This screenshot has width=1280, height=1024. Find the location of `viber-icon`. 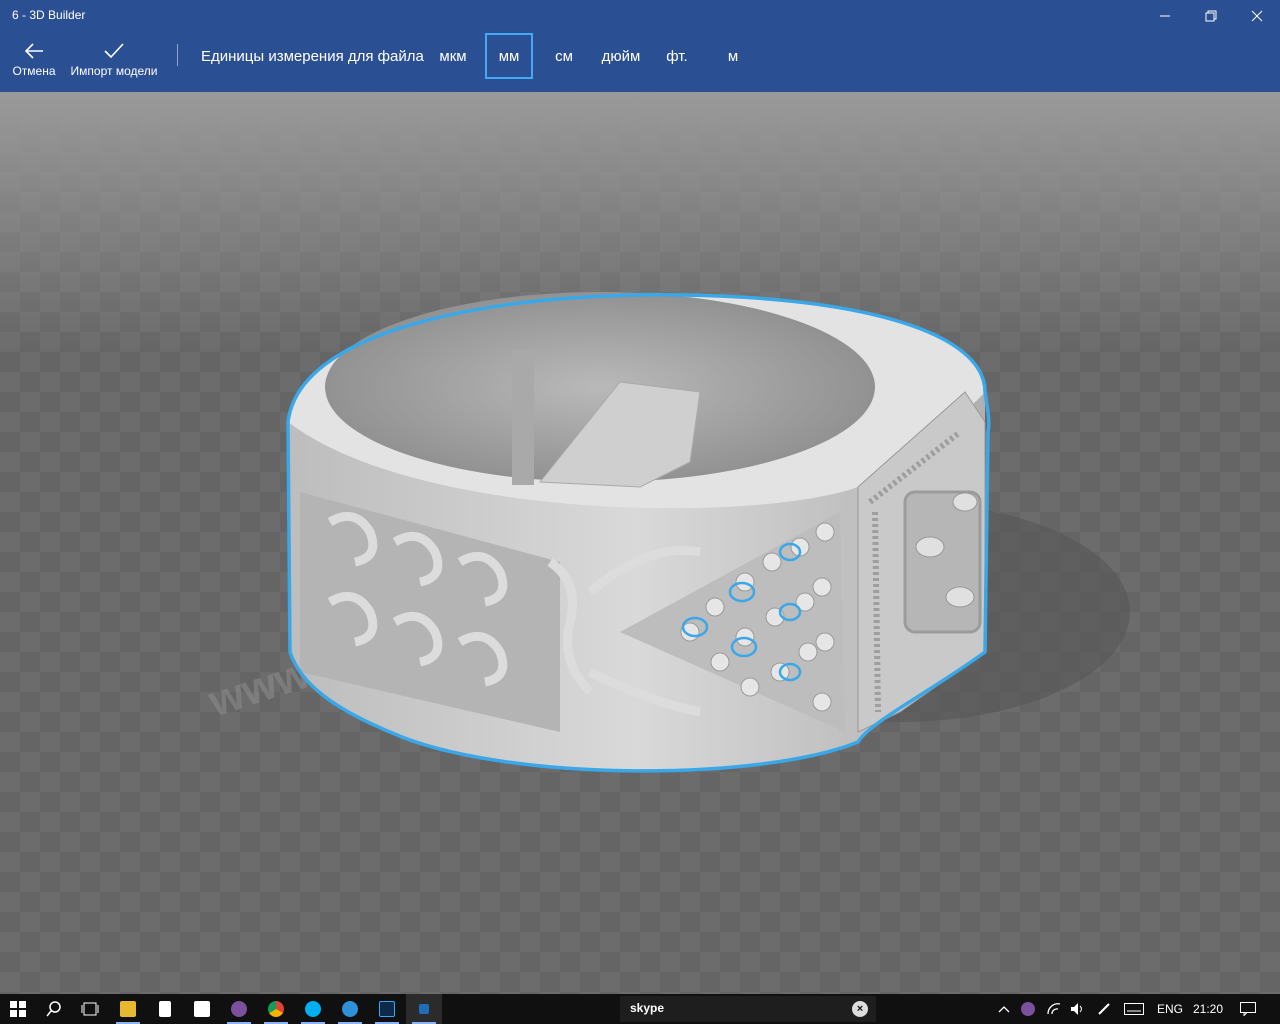

viber-icon is located at coordinates (239, 1009).